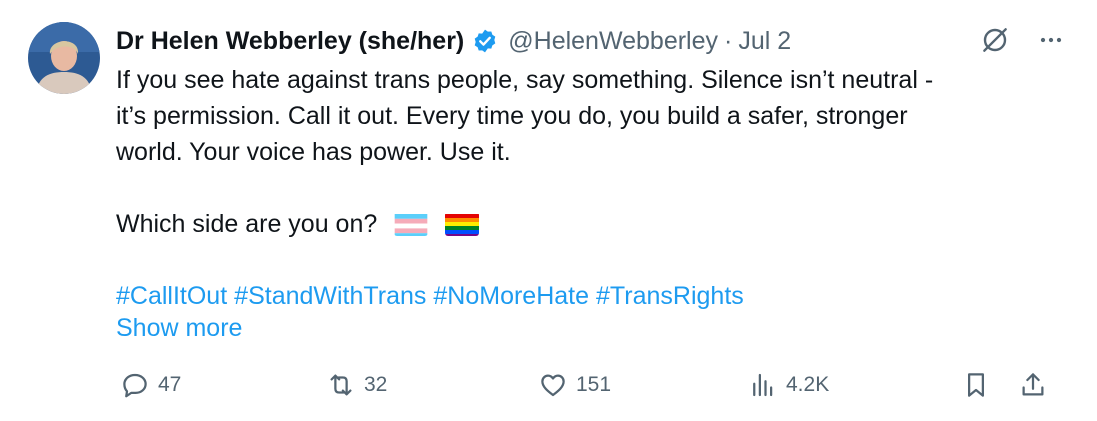  I want to click on tweet-top-actions, so click(1023, 40).